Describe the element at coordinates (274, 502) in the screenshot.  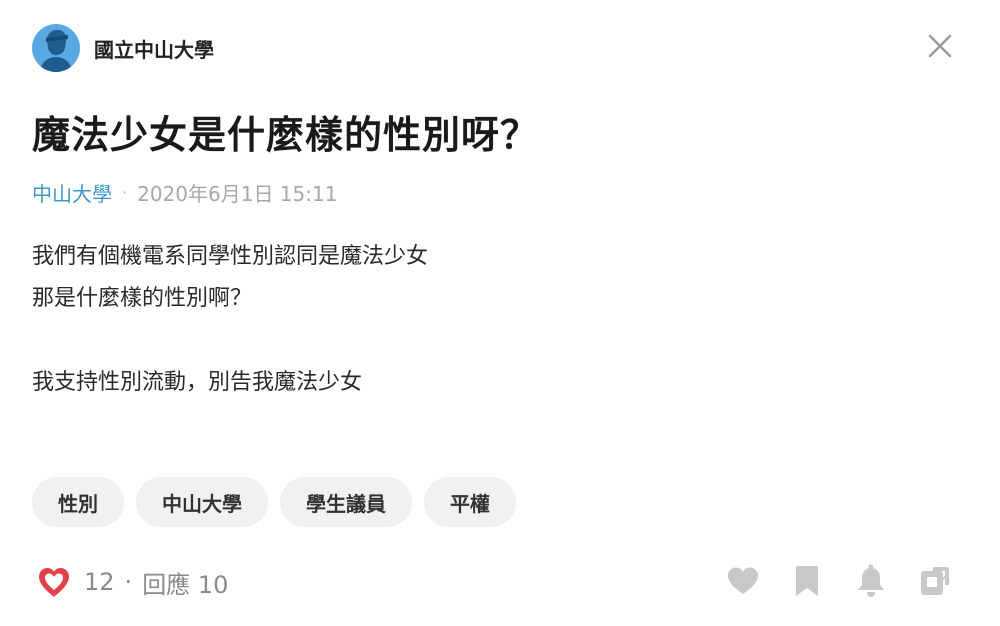
I see `tag-list: 性別 中山大學 學生議員 平權` at that location.